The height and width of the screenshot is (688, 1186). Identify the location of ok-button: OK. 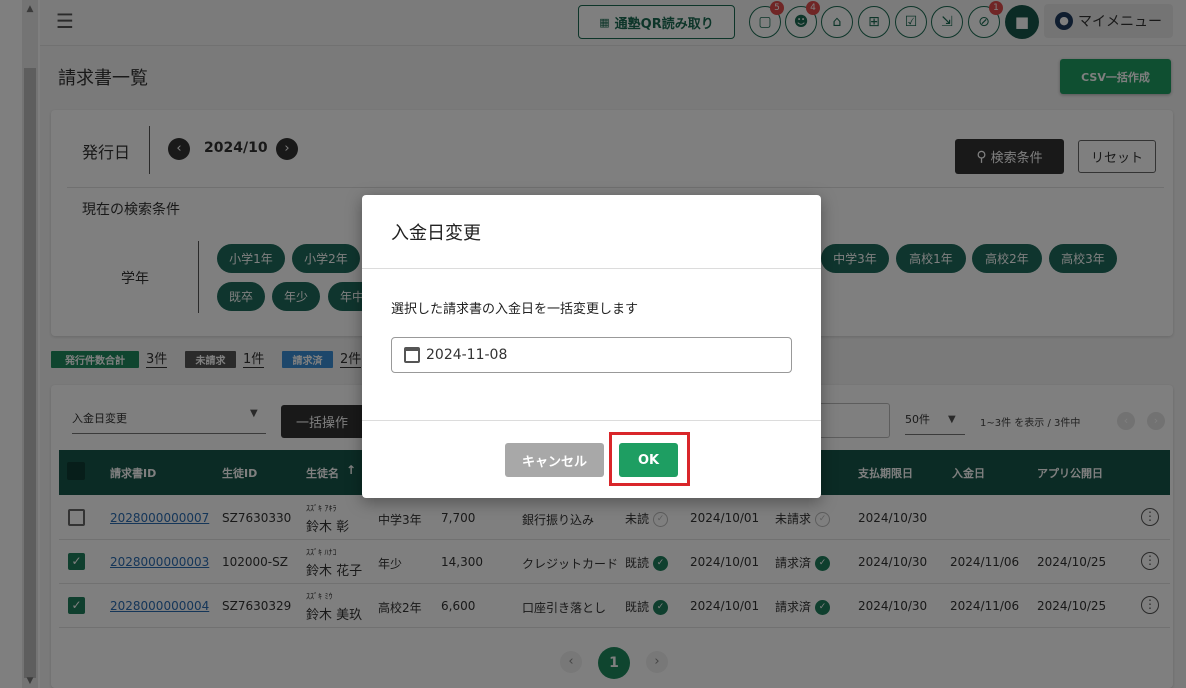
(648, 460).